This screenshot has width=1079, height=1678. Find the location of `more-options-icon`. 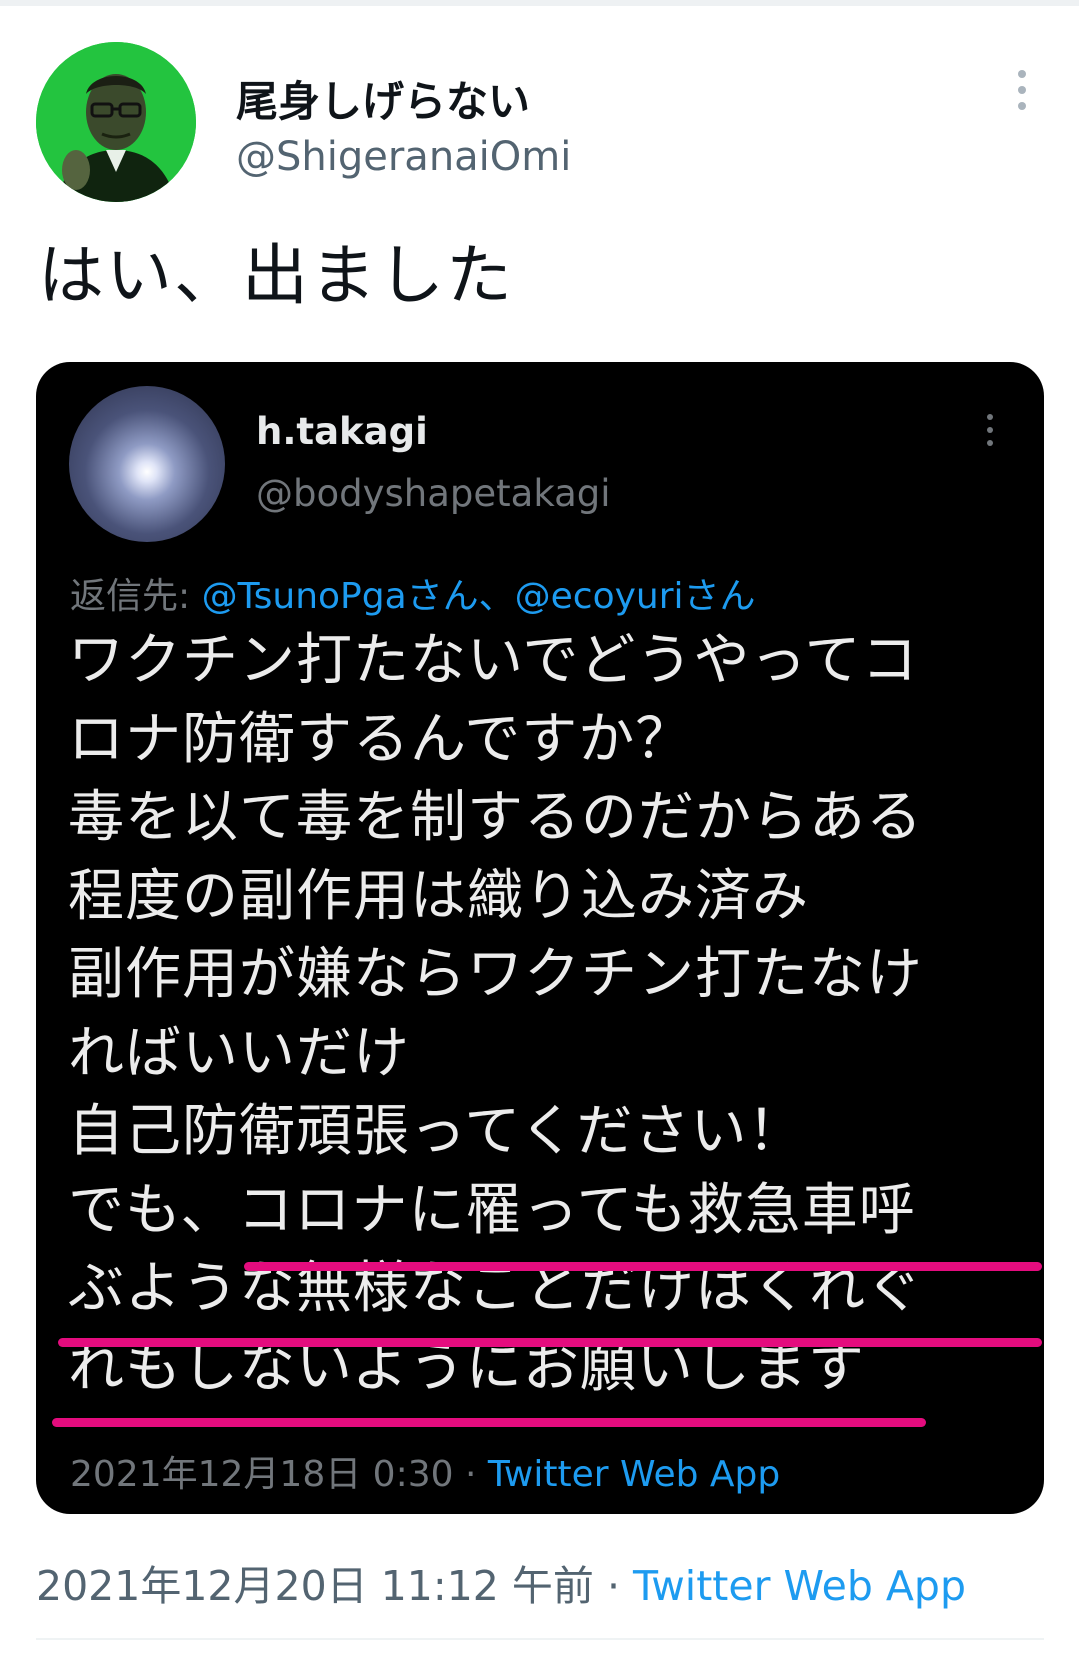

more-options-icon is located at coordinates (1022, 92).